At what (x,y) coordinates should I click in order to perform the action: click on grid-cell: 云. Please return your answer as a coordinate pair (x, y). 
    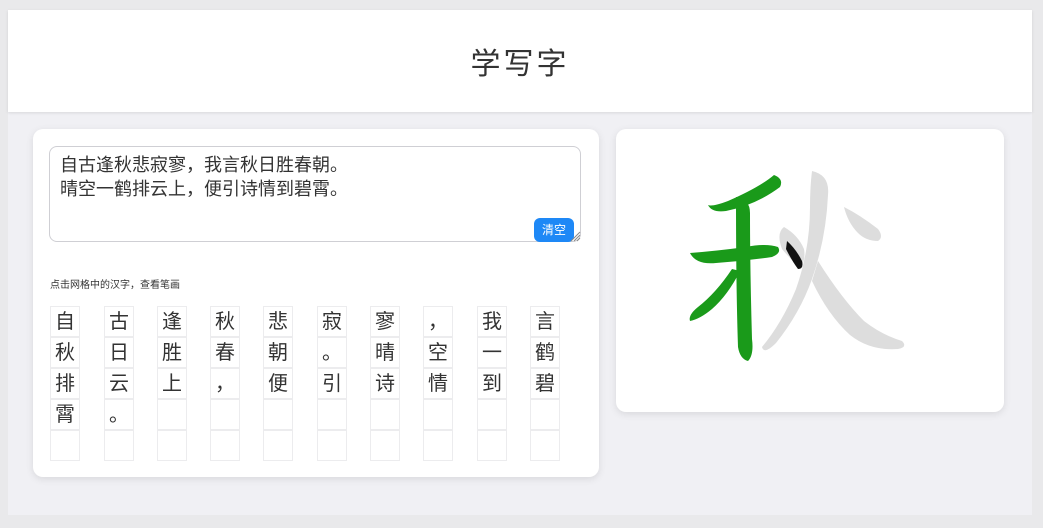
    Looking at the image, I should click on (119, 383).